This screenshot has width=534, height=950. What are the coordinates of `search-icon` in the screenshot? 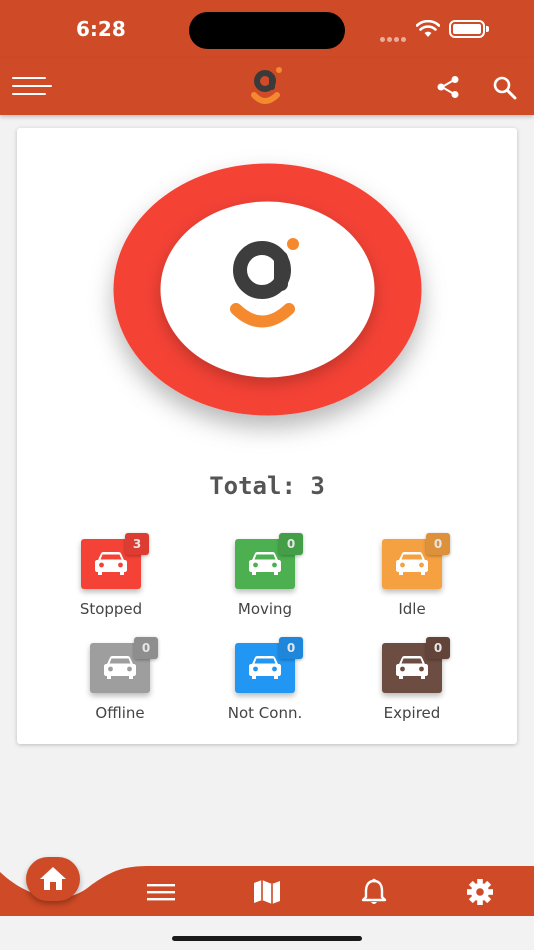 It's located at (505, 88).